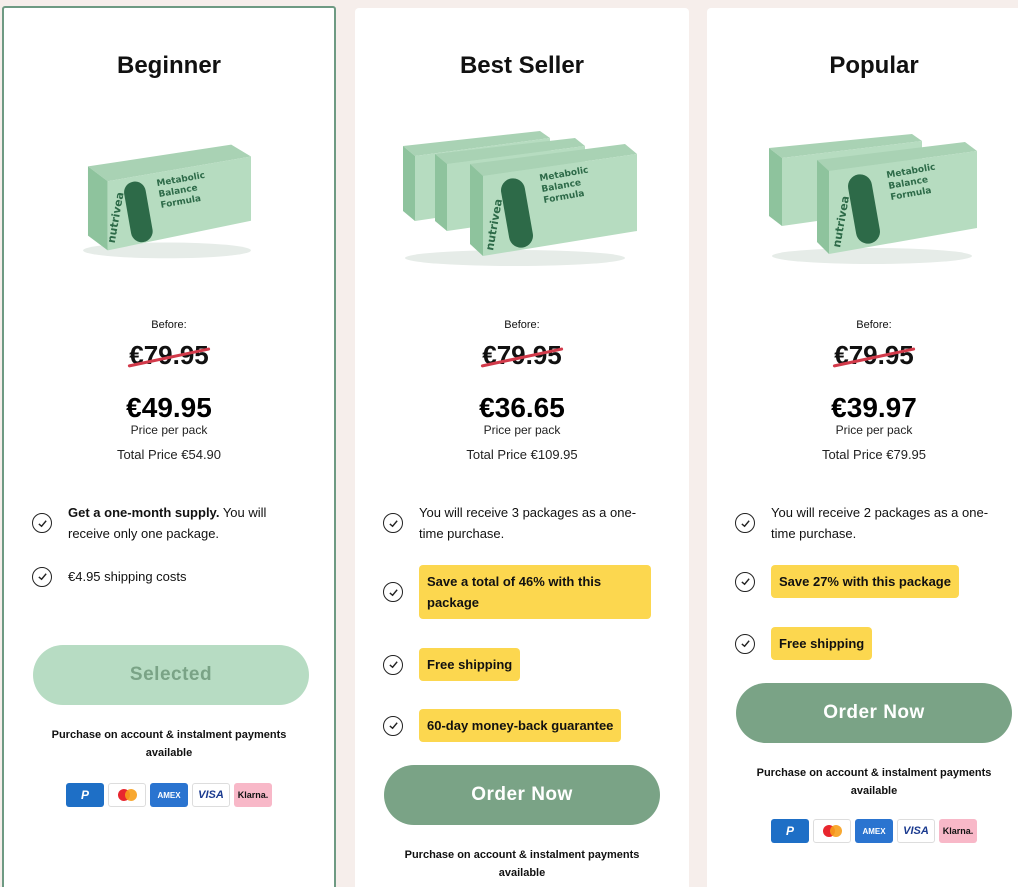 Image resolution: width=1018 pixels, height=887 pixels. Describe the element at coordinates (874, 407) in the screenshot. I see `price: €39.97` at that location.